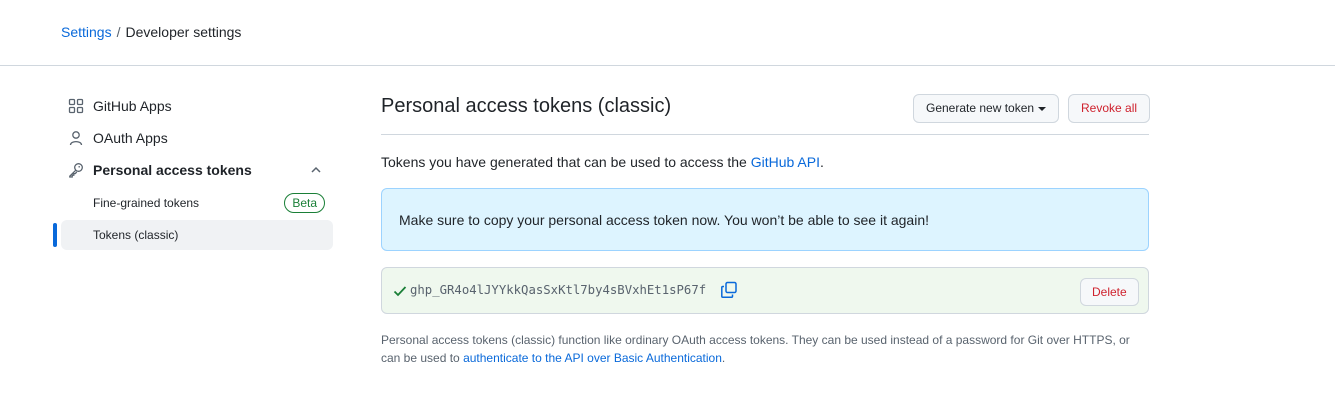 This screenshot has height=406, width=1335. What do you see at coordinates (1109, 108) in the screenshot?
I see `revoke-all-button: Revoke all` at bounding box center [1109, 108].